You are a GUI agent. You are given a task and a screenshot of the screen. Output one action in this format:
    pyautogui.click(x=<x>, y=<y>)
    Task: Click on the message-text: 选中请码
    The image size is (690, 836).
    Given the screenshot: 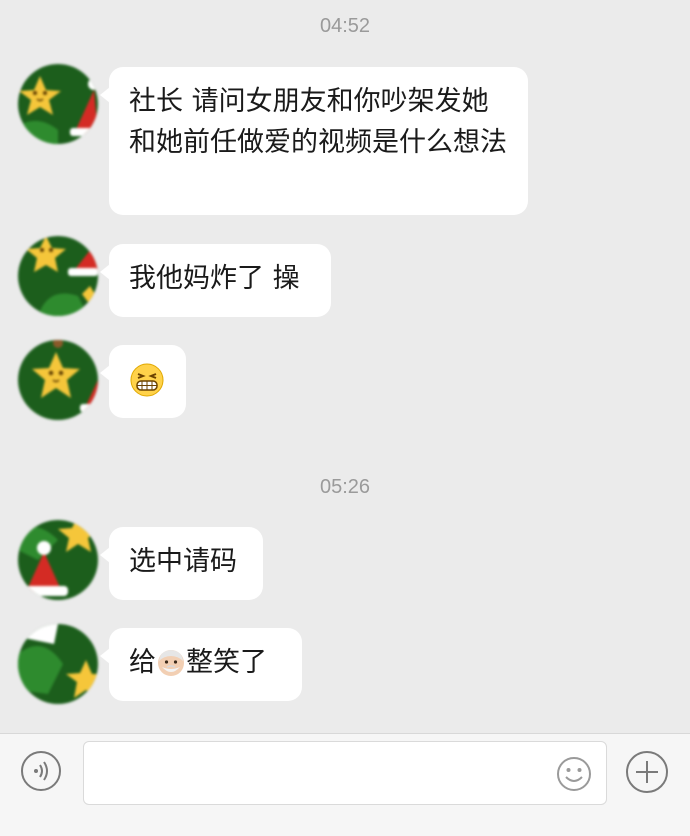 What is the action you would take?
    pyautogui.click(x=183, y=561)
    